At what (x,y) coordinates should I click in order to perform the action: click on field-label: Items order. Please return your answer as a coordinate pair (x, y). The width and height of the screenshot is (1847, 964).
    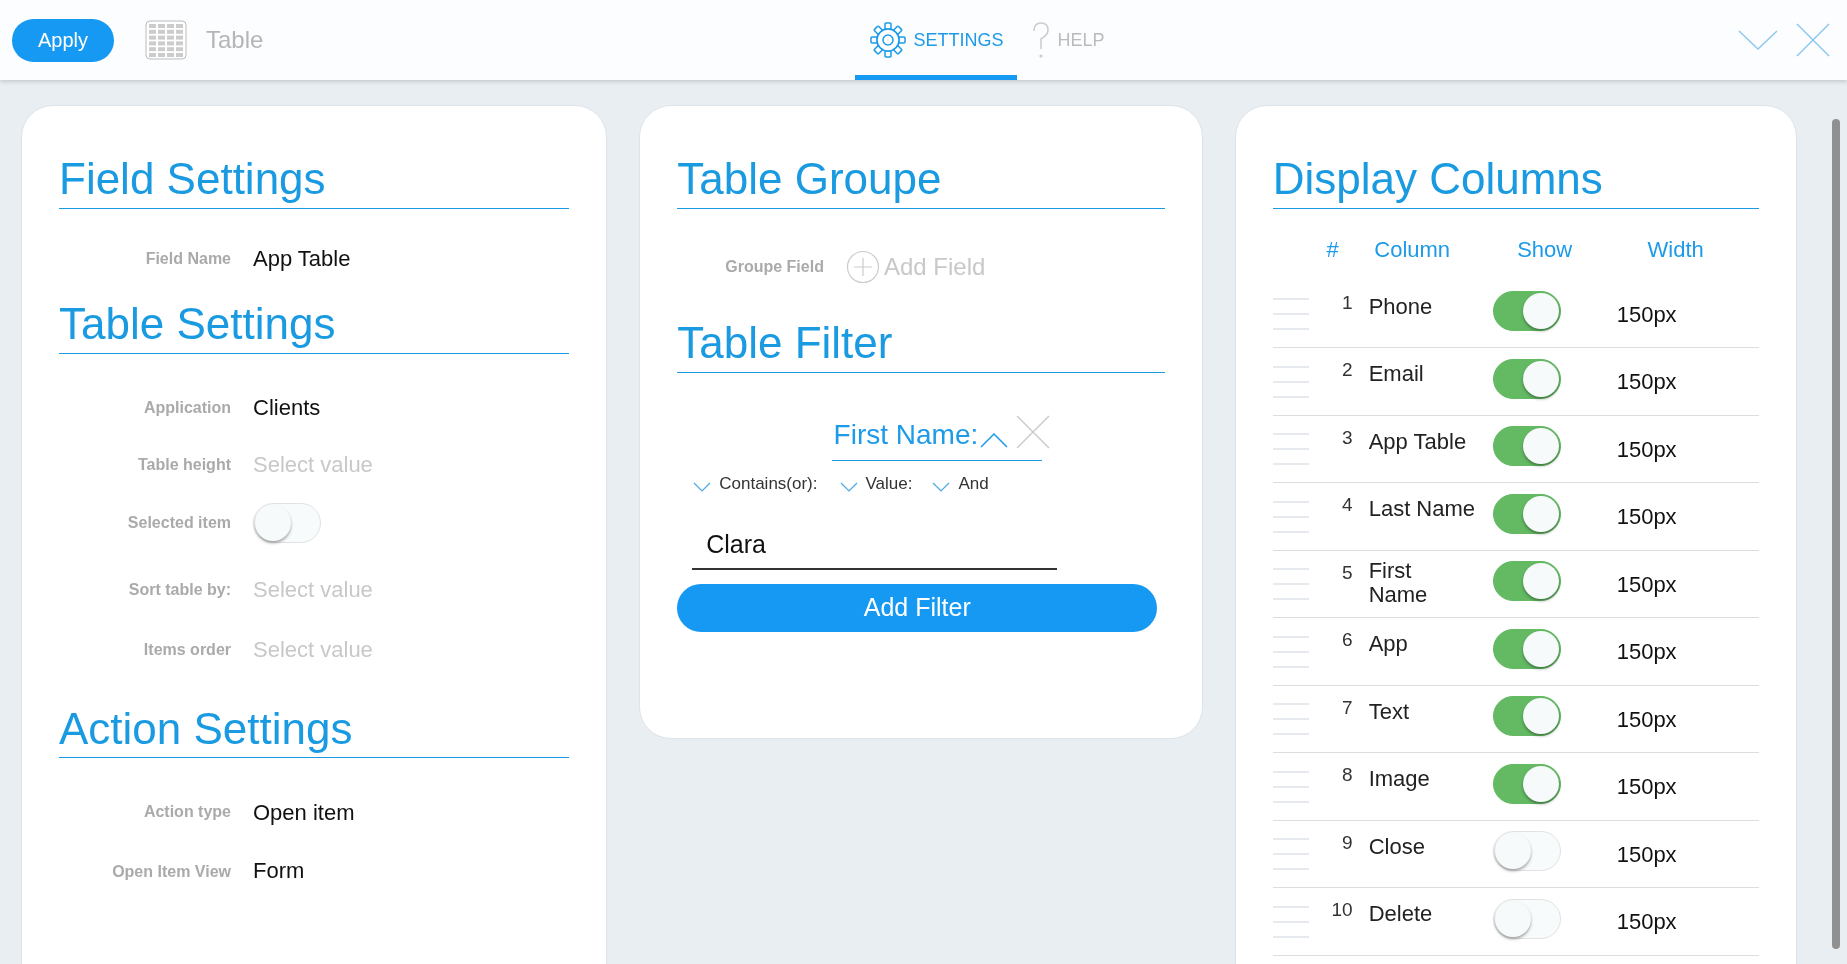
    Looking at the image, I should click on (186, 649).